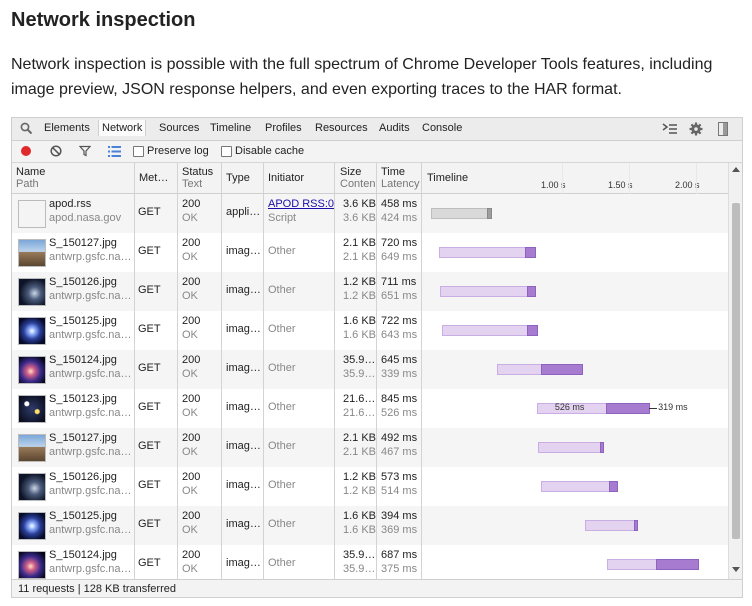 The image size is (752, 606). What do you see at coordinates (26, 152) in the screenshot?
I see `record-icon` at bounding box center [26, 152].